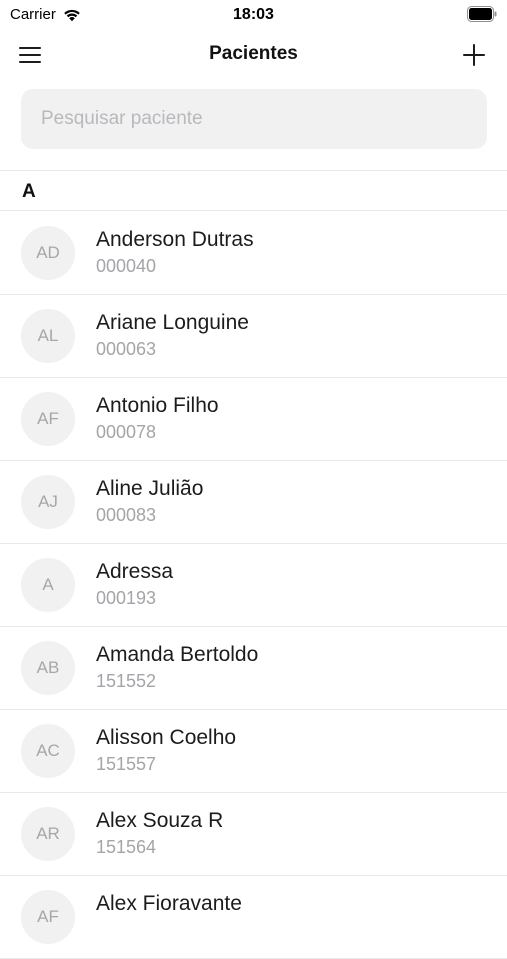  I want to click on patient-code: 151557, so click(126, 764).